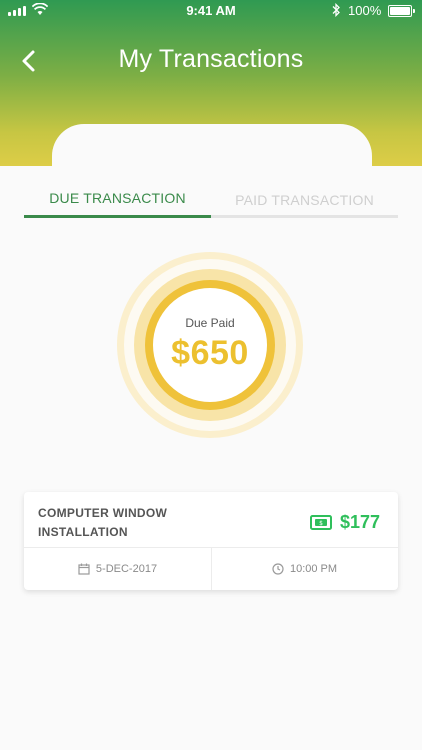 The image size is (422, 750). I want to click on transaction-date-text: 5-DEC-2017, so click(126, 569).